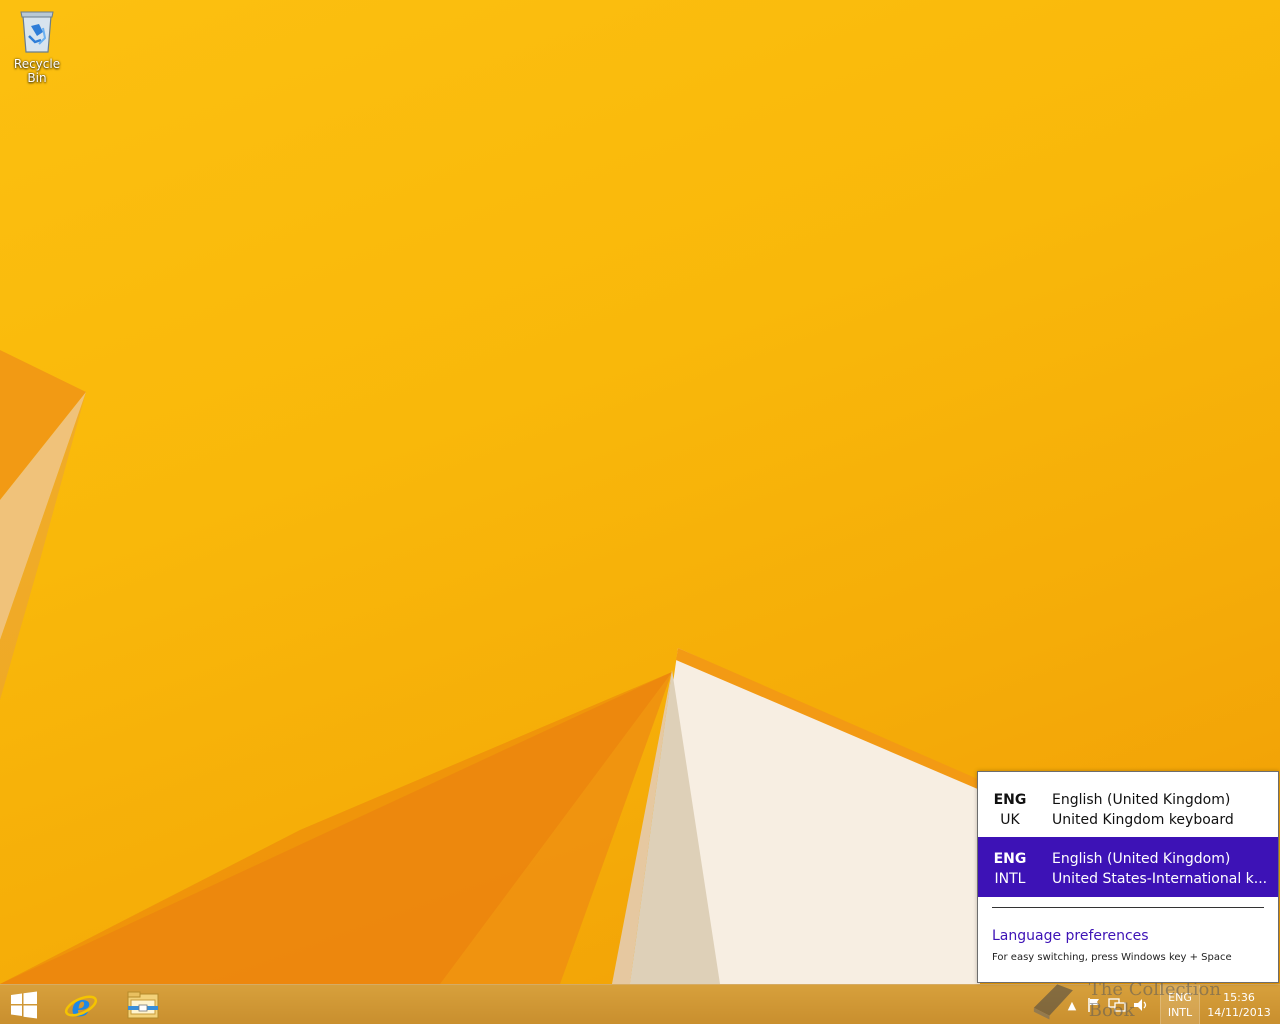  I want to click on svg-text: e, so click(80, 1005).